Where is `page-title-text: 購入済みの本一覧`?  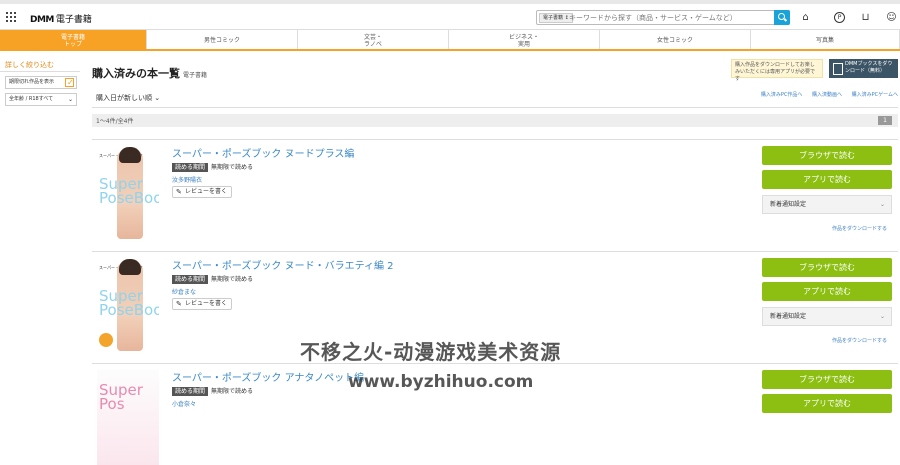
page-title-text: 購入済みの本一覧 is located at coordinates (136, 73).